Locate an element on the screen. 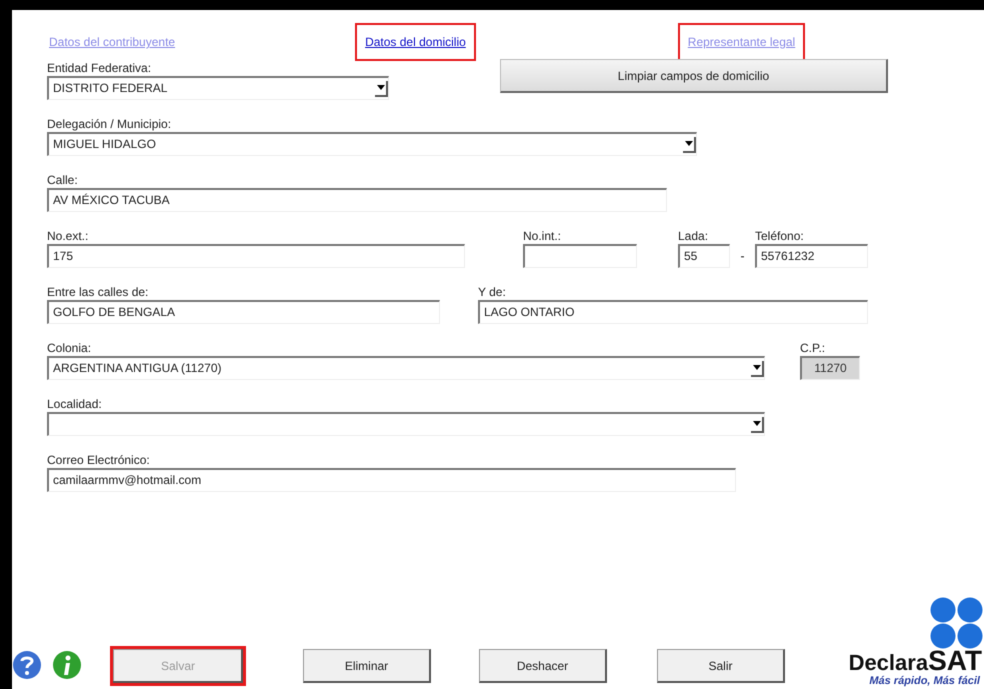  dropdown: ARGENTINA ANTIGUA (11270) is located at coordinates (406, 368).